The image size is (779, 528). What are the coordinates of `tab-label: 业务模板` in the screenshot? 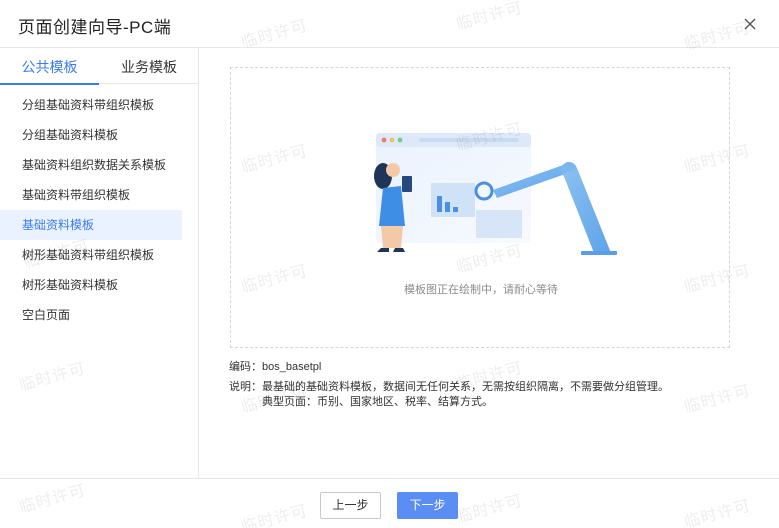 It's located at (149, 67).